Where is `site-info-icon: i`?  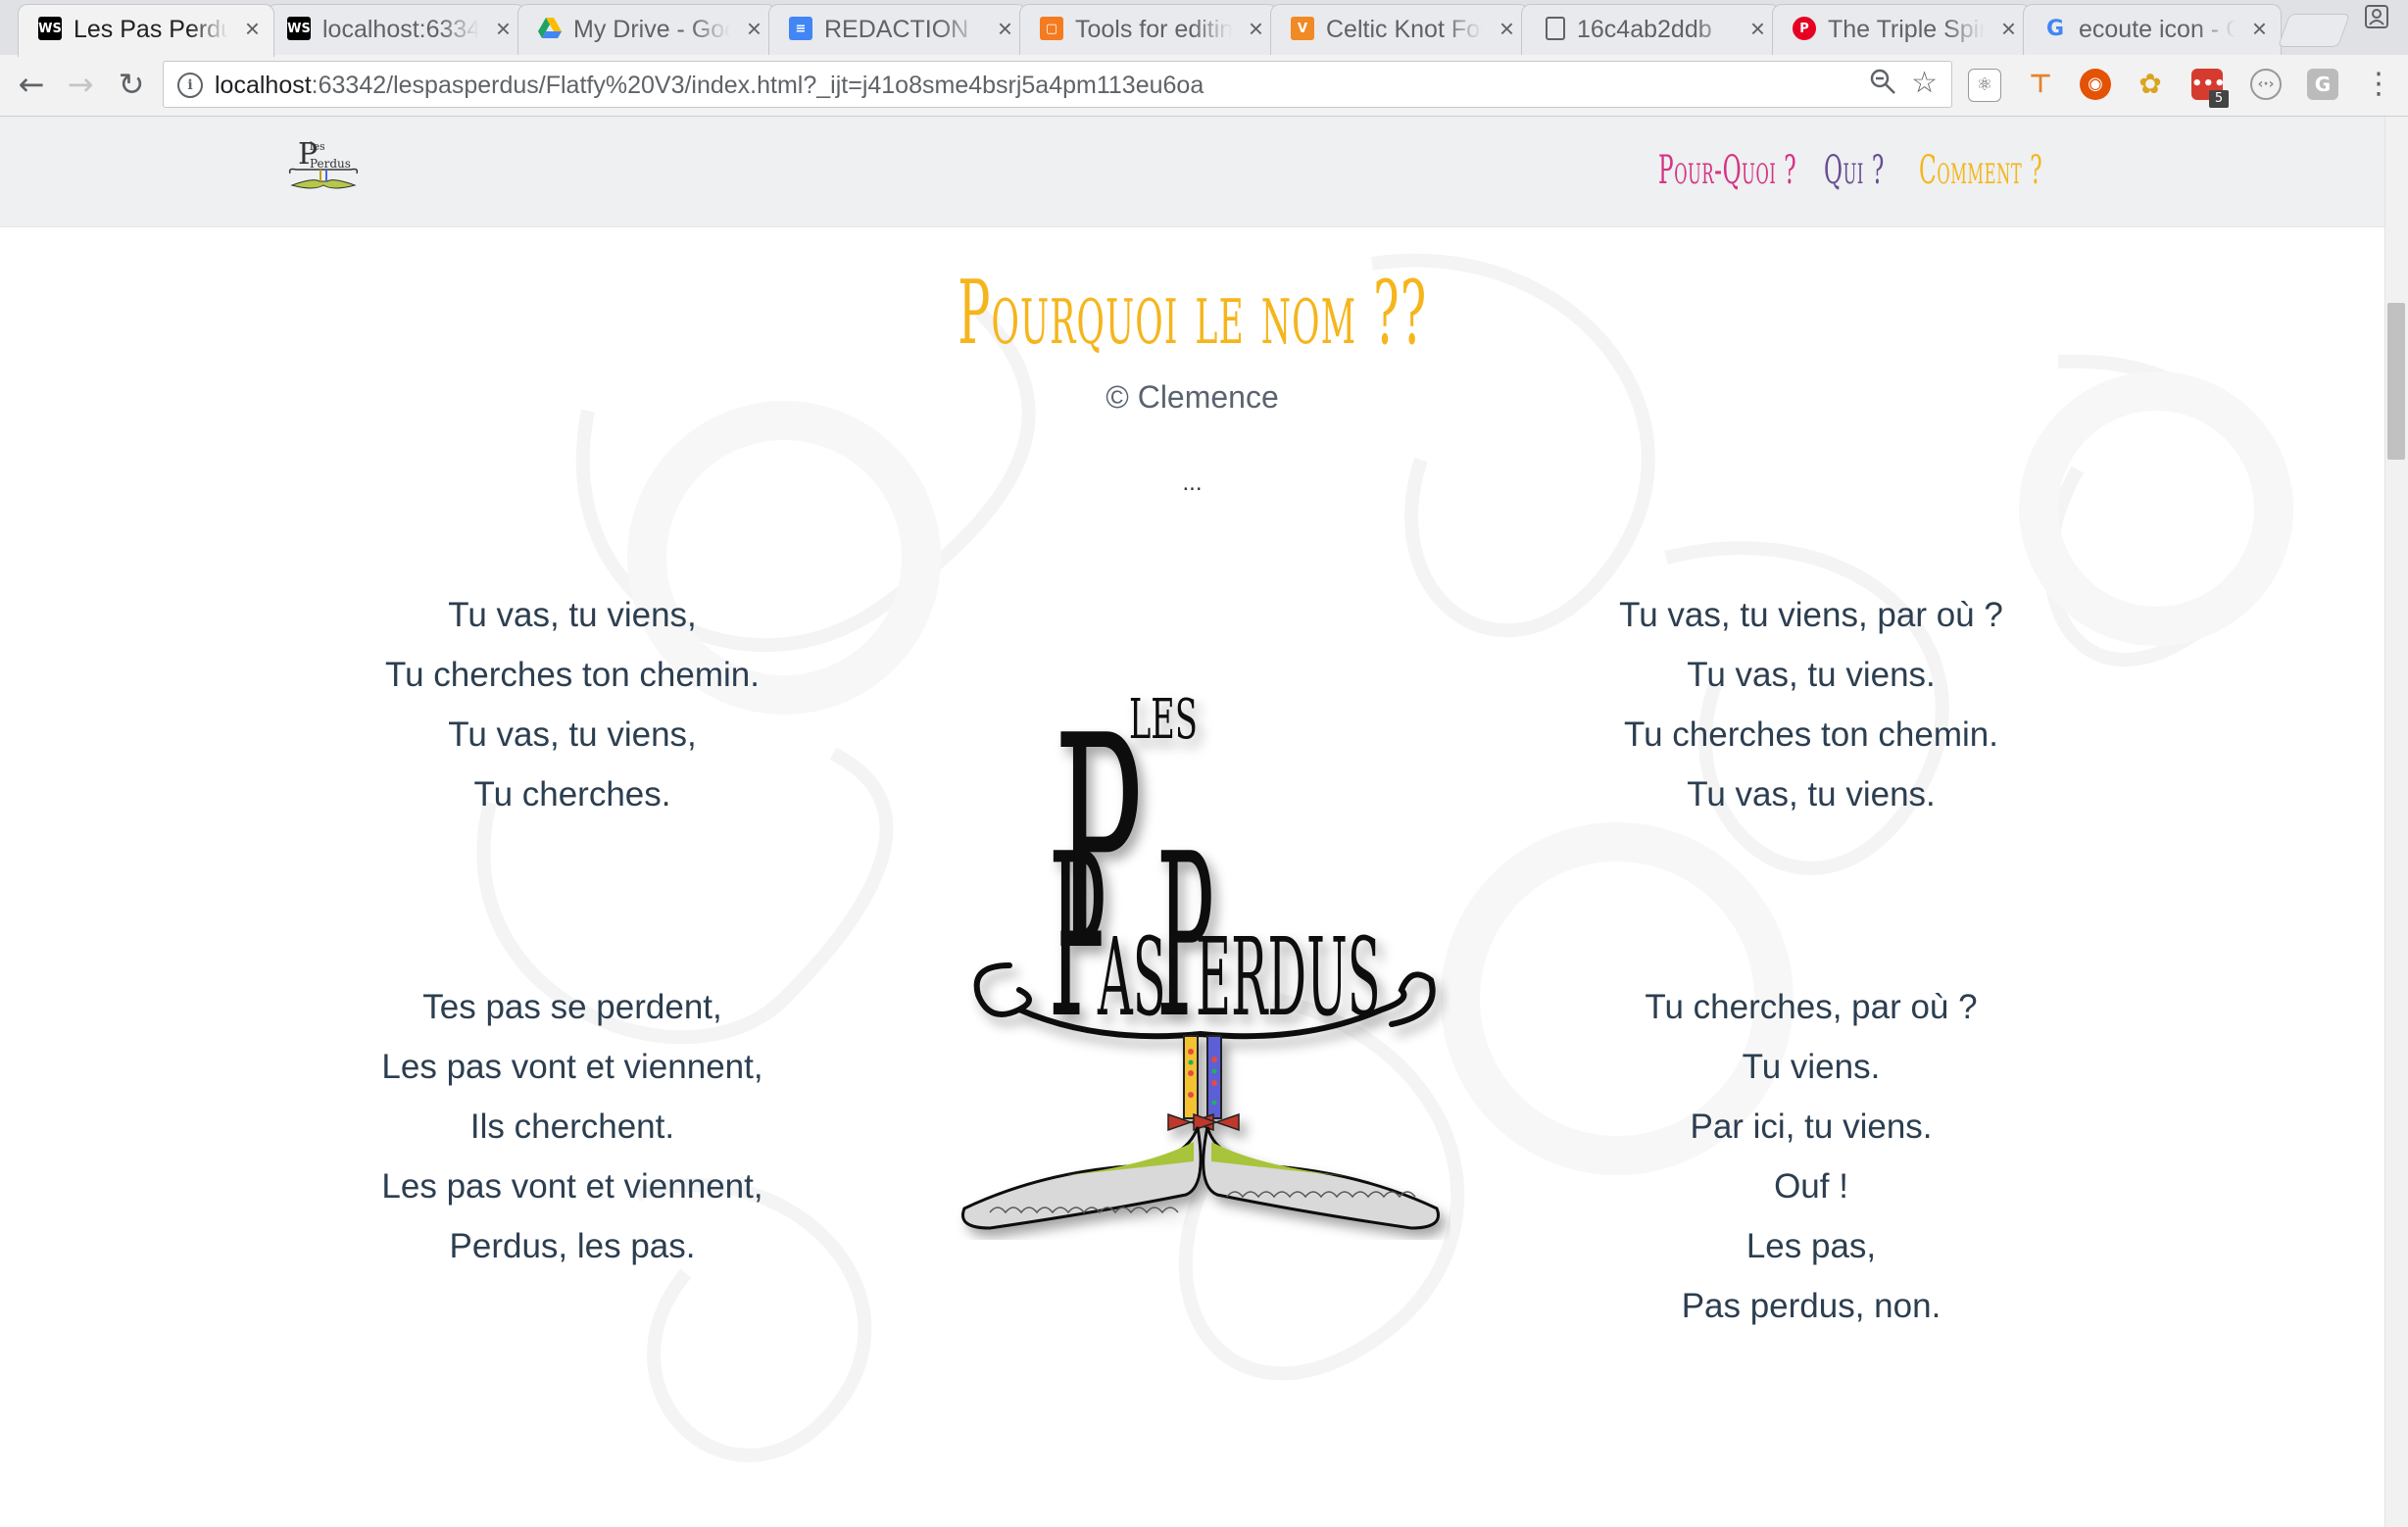
site-info-icon: i is located at coordinates (190, 85).